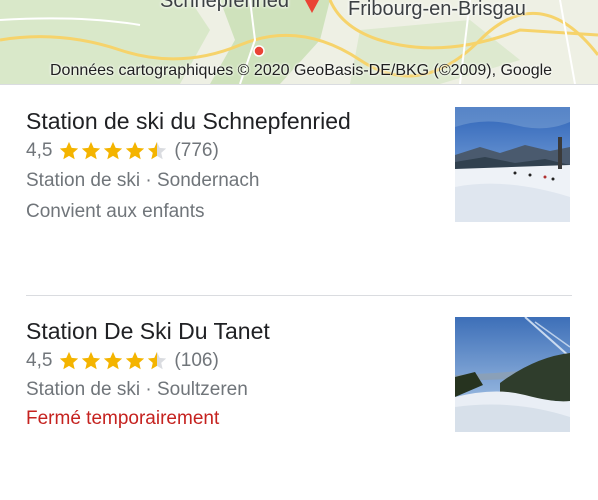 The height and width of the screenshot is (500, 598). Describe the element at coordinates (196, 151) in the screenshot. I see `review-count: (776)` at that location.